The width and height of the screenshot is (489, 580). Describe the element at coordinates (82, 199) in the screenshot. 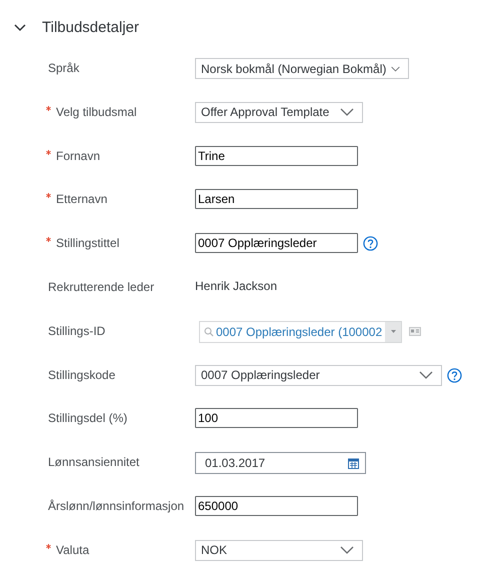

I see `field-label: Etternavn` at that location.